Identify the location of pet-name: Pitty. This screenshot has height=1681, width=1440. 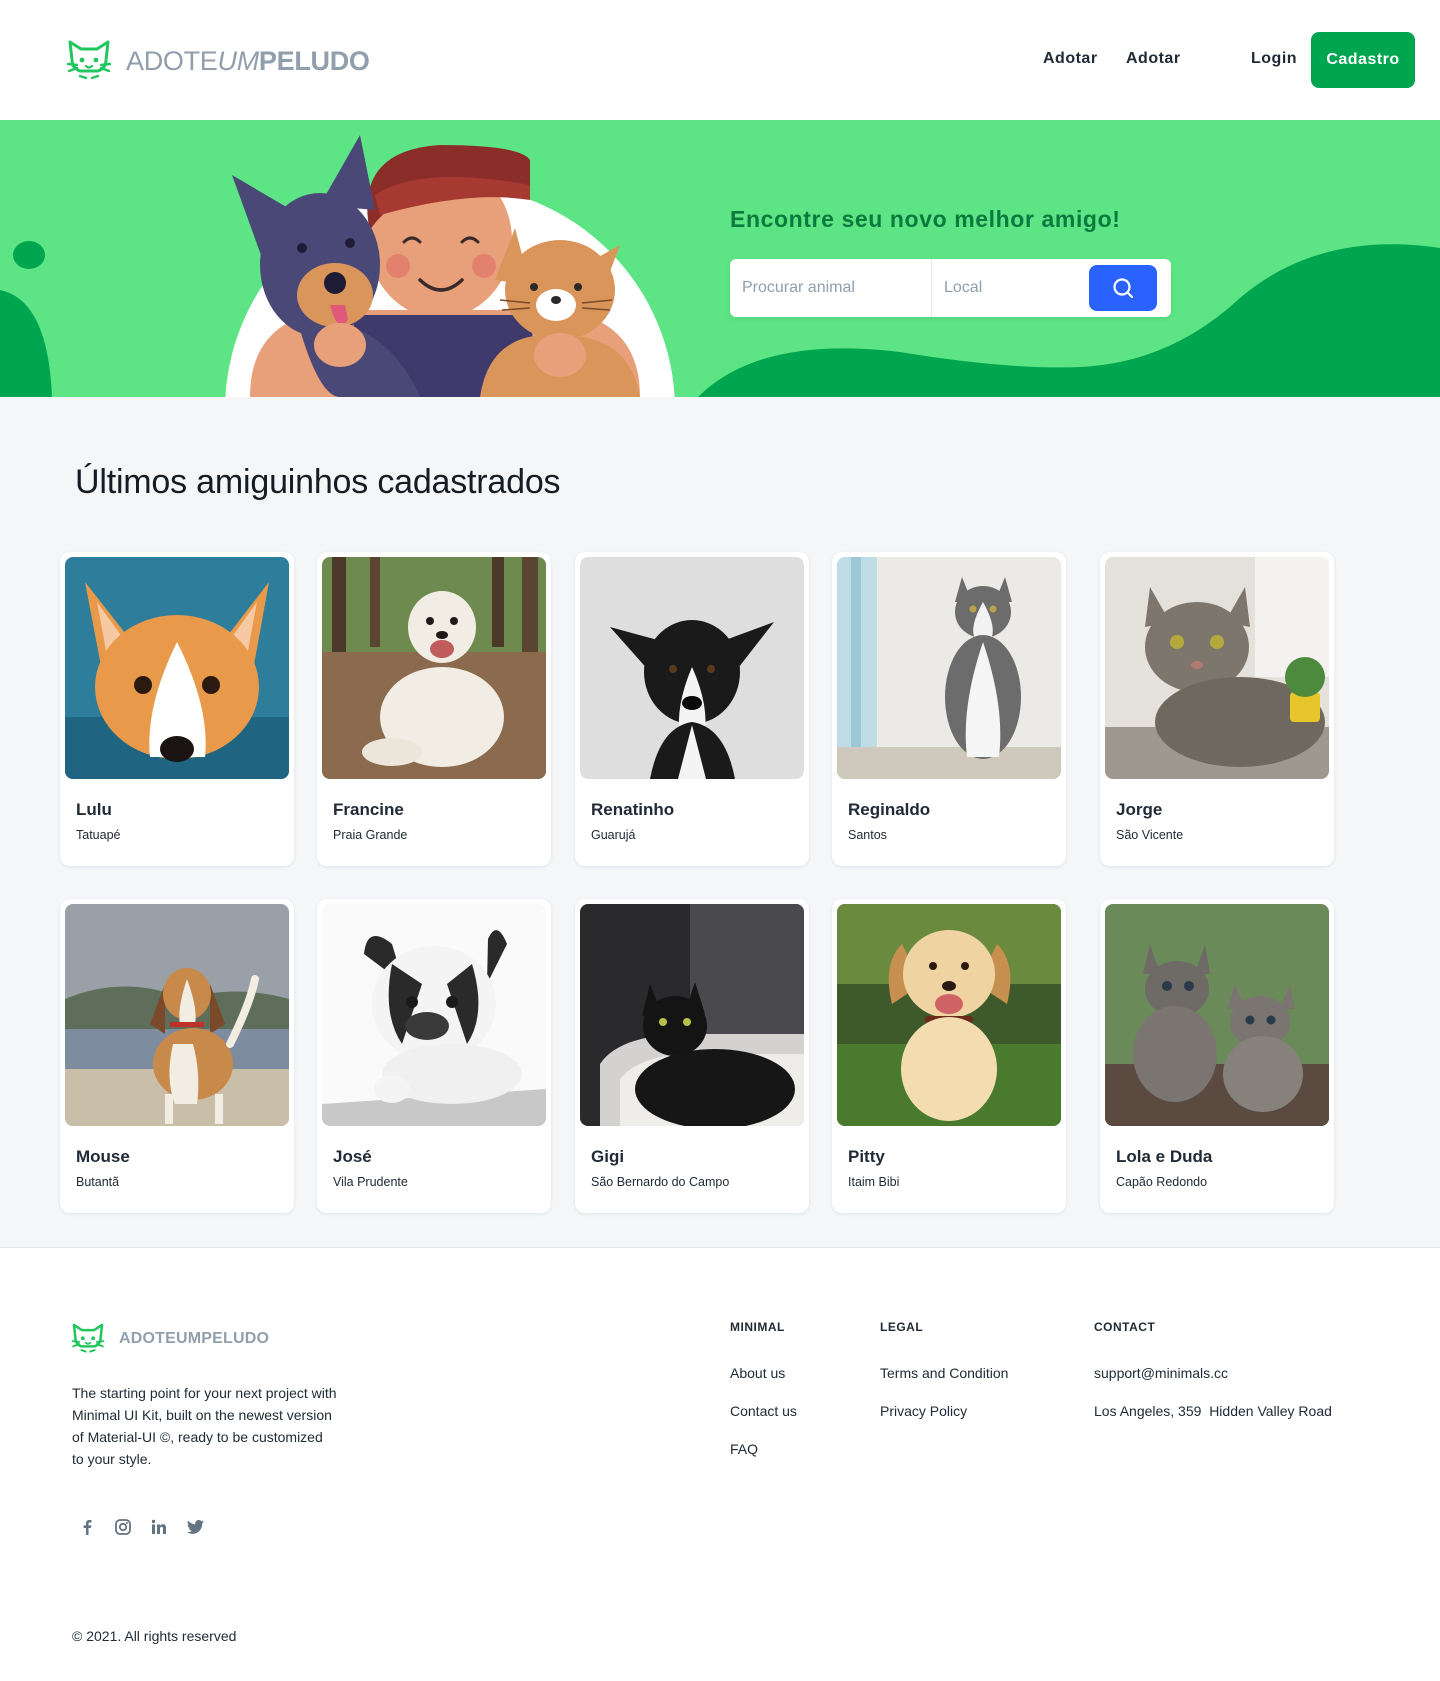
(866, 1156).